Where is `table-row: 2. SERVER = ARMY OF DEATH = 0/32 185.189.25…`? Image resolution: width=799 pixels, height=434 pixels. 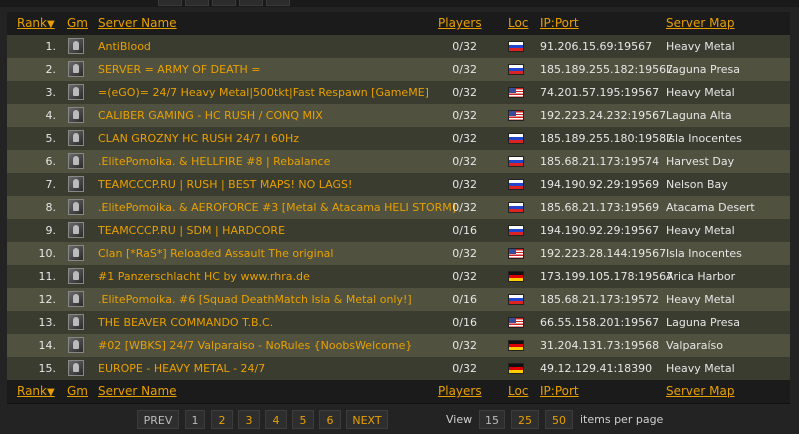
table-row: 2. SERVER = ARMY OF DEATH = 0/32 185.189.25… is located at coordinates (398, 69).